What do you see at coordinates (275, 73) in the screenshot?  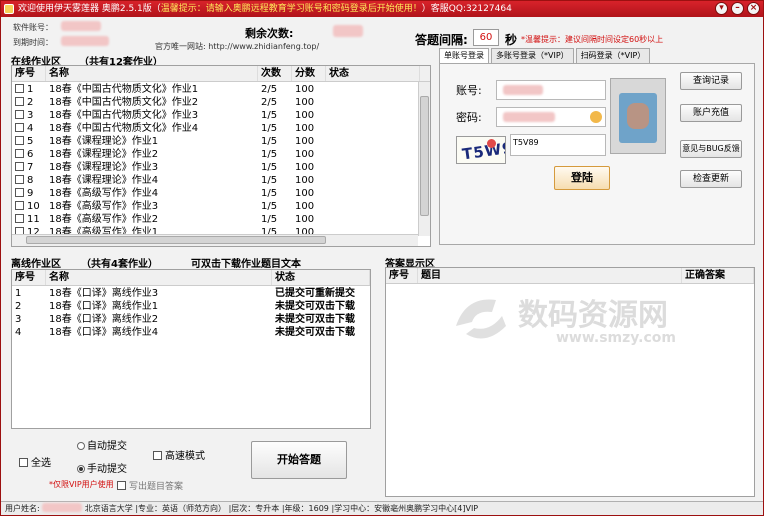 I see `col-times: 次数` at bounding box center [275, 73].